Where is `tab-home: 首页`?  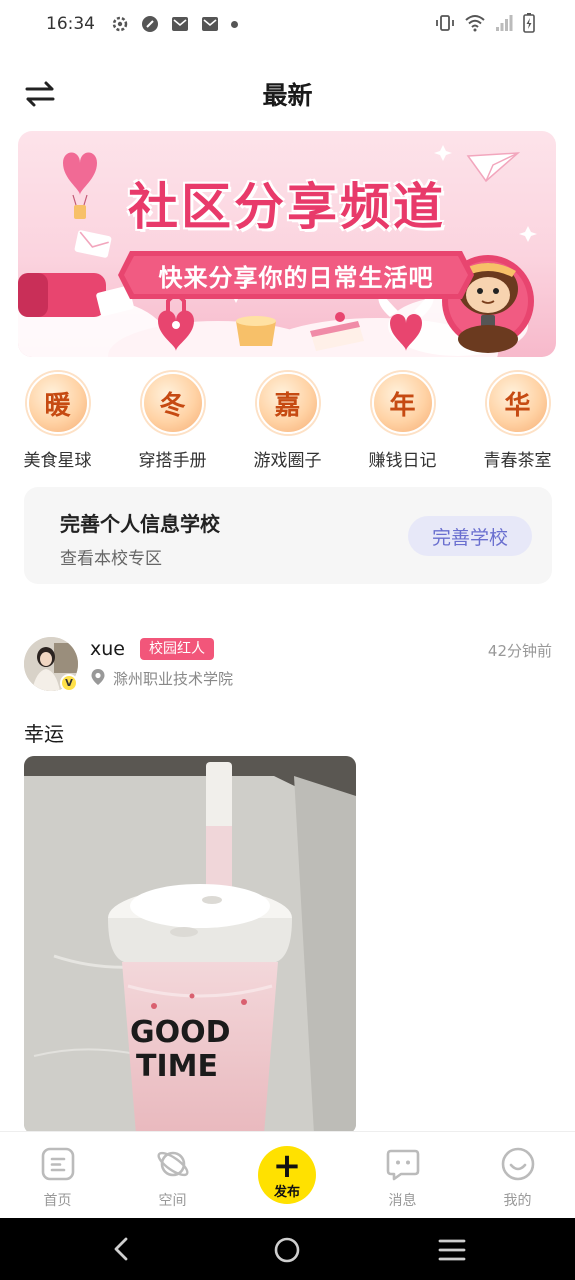
tab-home: 首页 is located at coordinates (57, 1175).